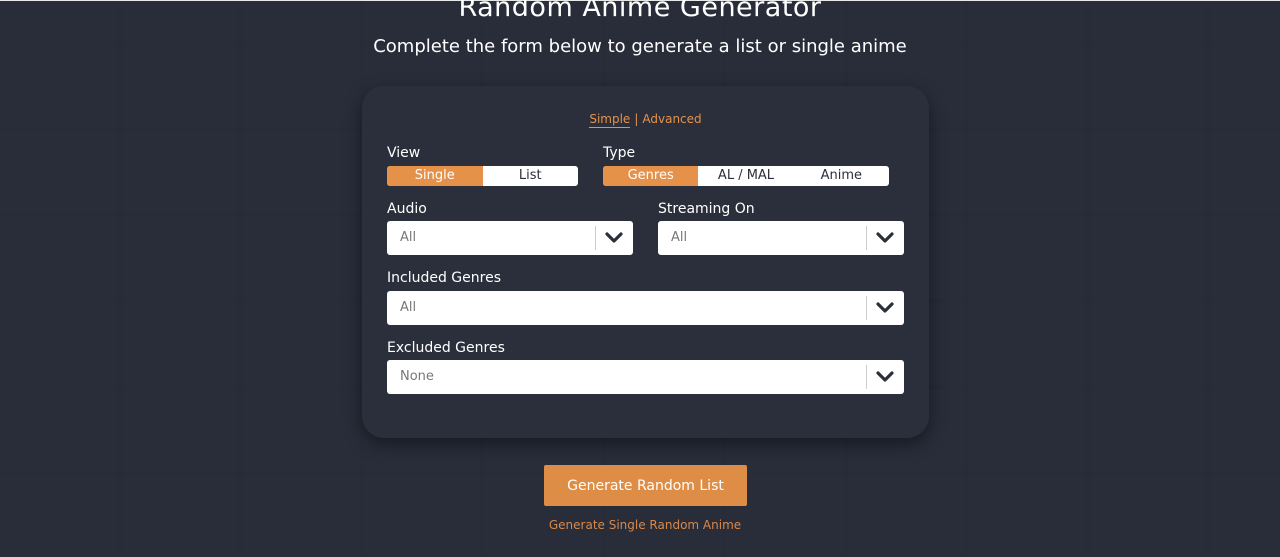 The width and height of the screenshot is (1280, 557). What do you see at coordinates (866, 308) in the screenshot?
I see `included-genres-divider` at bounding box center [866, 308].